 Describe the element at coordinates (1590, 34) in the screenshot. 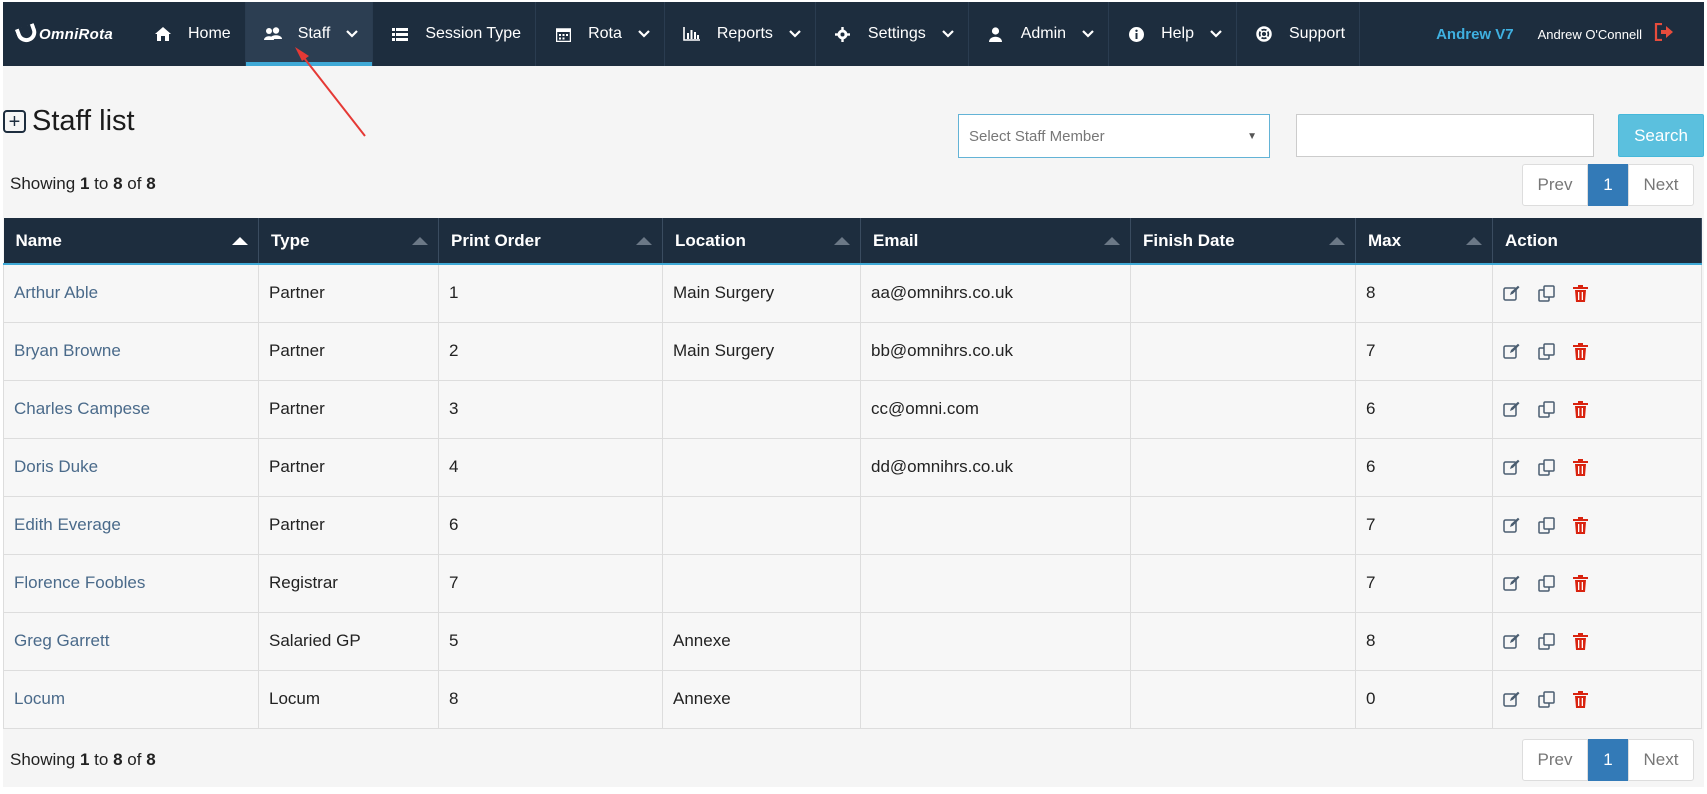

I see `user-name: Andrew O'Connell` at that location.